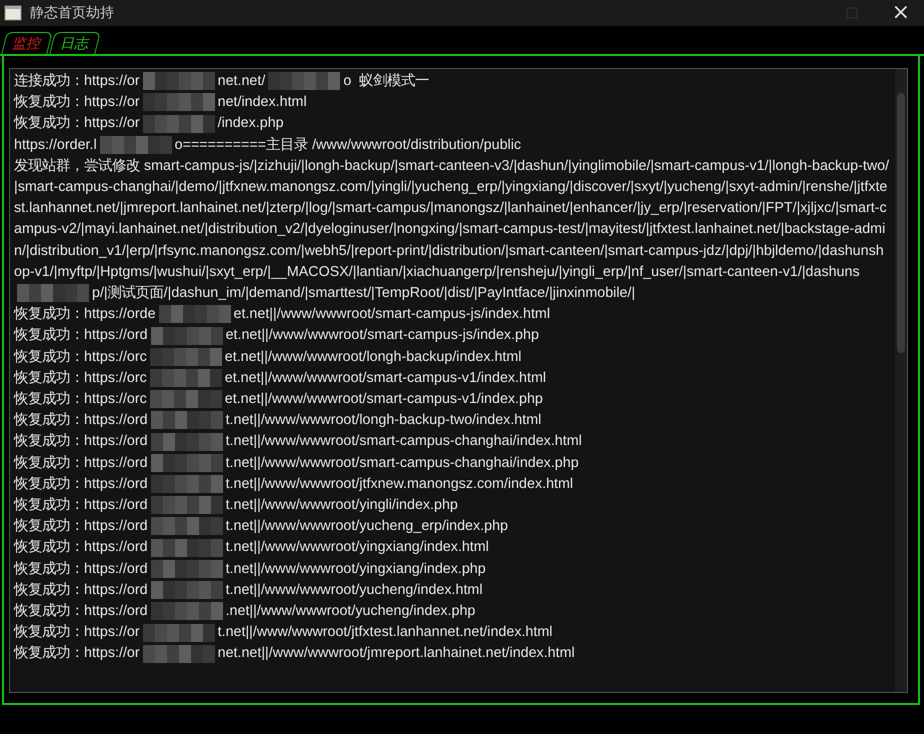 This screenshot has width=924, height=734. I want to click on log-text: /index.php, so click(251, 123).